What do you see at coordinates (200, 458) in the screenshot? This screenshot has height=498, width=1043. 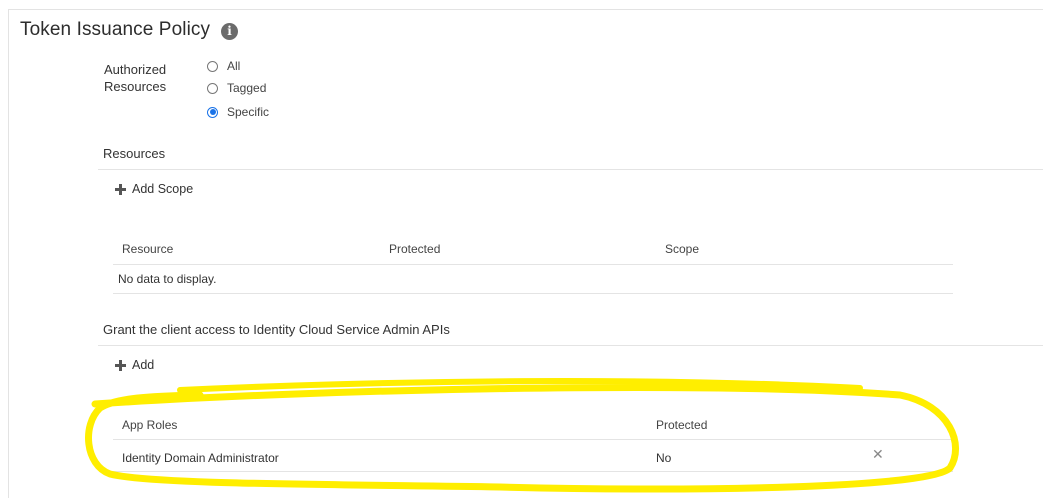 I see `table-cell-app-role: Identity Domain Administrator` at bounding box center [200, 458].